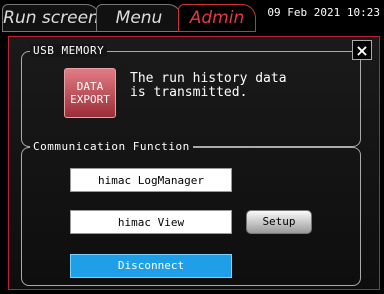 Image resolution: width=384 pixels, height=294 pixels. What do you see at coordinates (279, 222) in the screenshot?
I see `setup-button: Setup` at bounding box center [279, 222].